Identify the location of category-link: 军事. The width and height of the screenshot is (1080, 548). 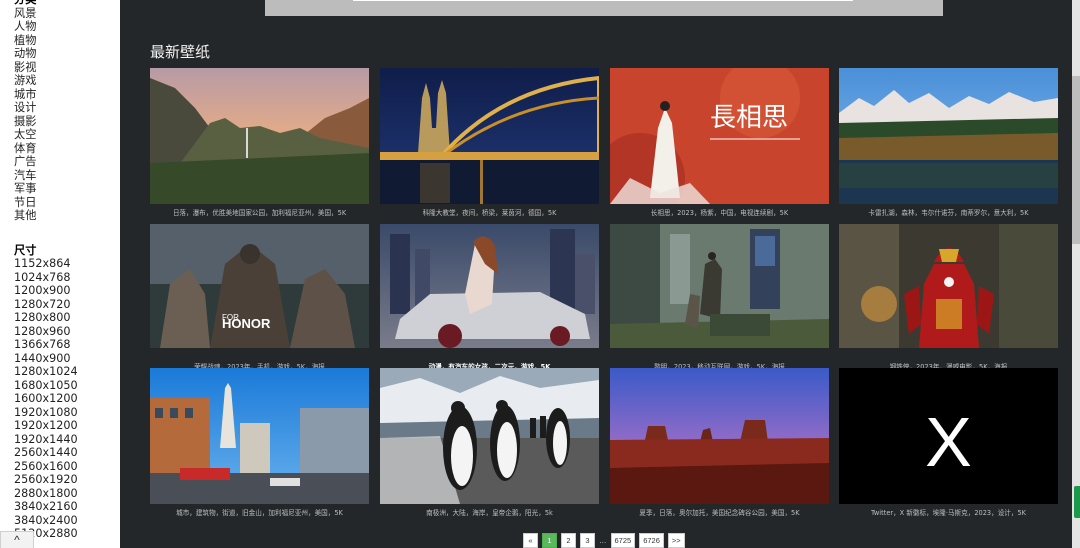
(46, 189).